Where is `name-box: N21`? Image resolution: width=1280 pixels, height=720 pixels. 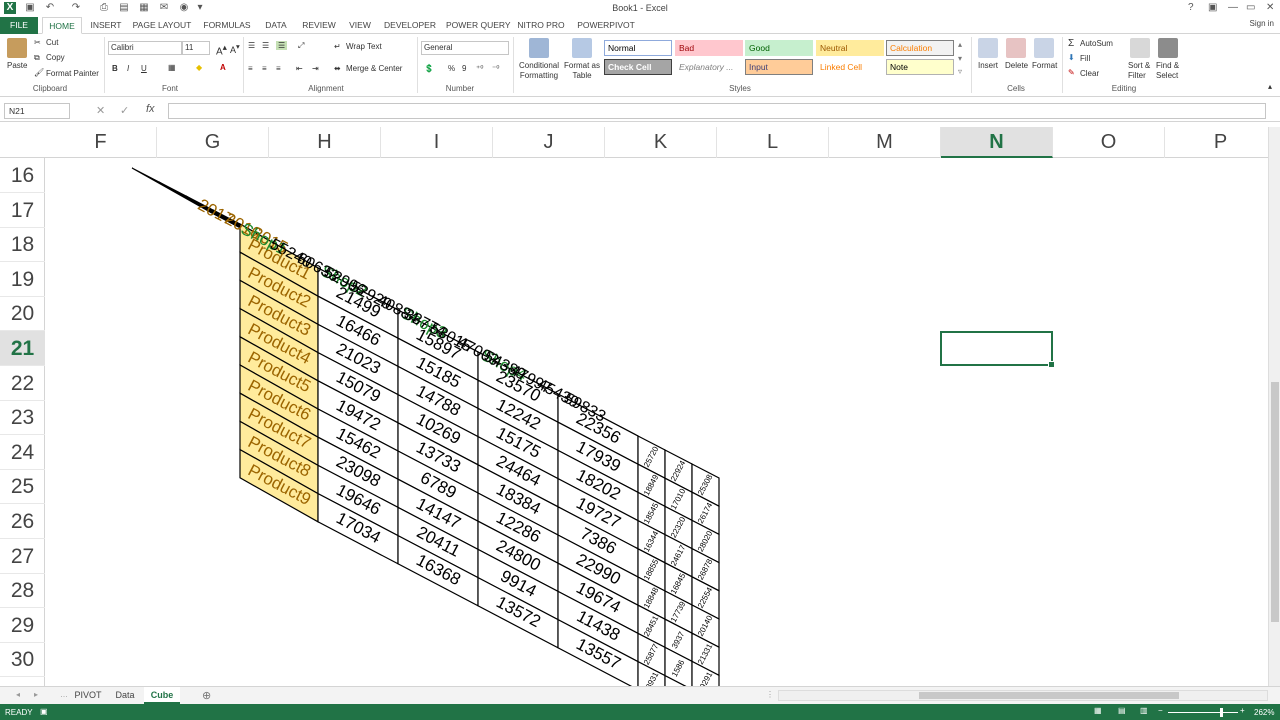
name-box: N21 is located at coordinates (37, 111).